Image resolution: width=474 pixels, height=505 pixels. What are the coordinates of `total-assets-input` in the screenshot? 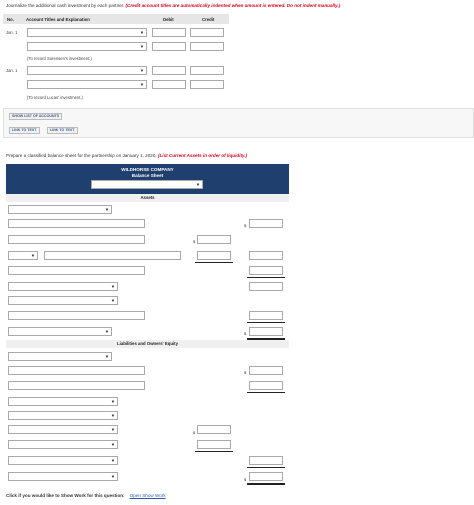 It's located at (266, 331).